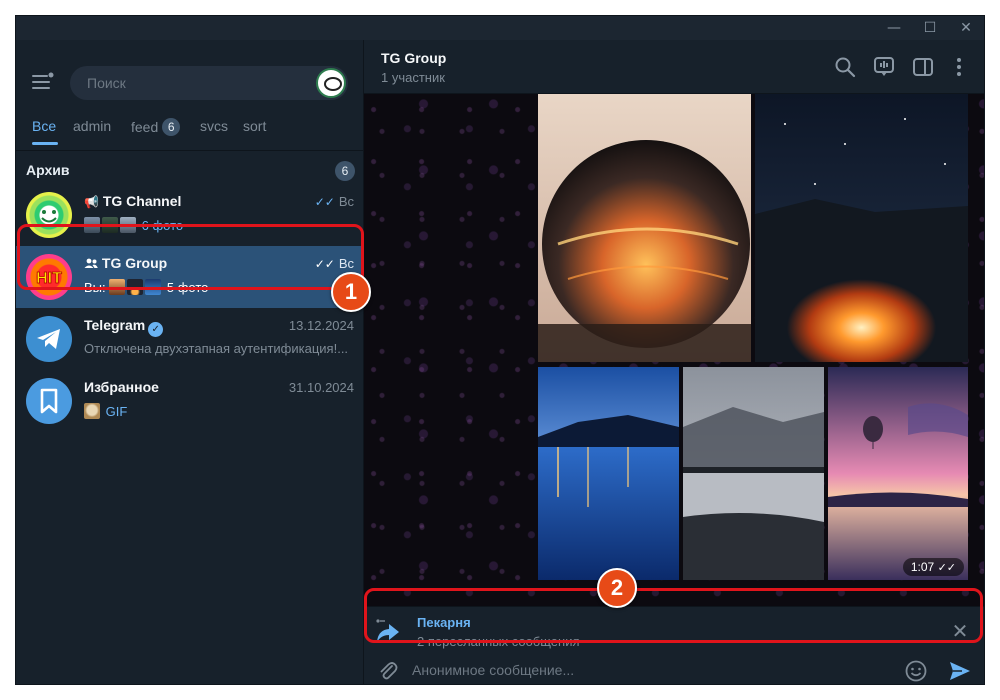 This screenshot has height=700, width=1000. What do you see at coordinates (414, 58) in the screenshot?
I see `header-title: TG Group` at bounding box center [414, 58].